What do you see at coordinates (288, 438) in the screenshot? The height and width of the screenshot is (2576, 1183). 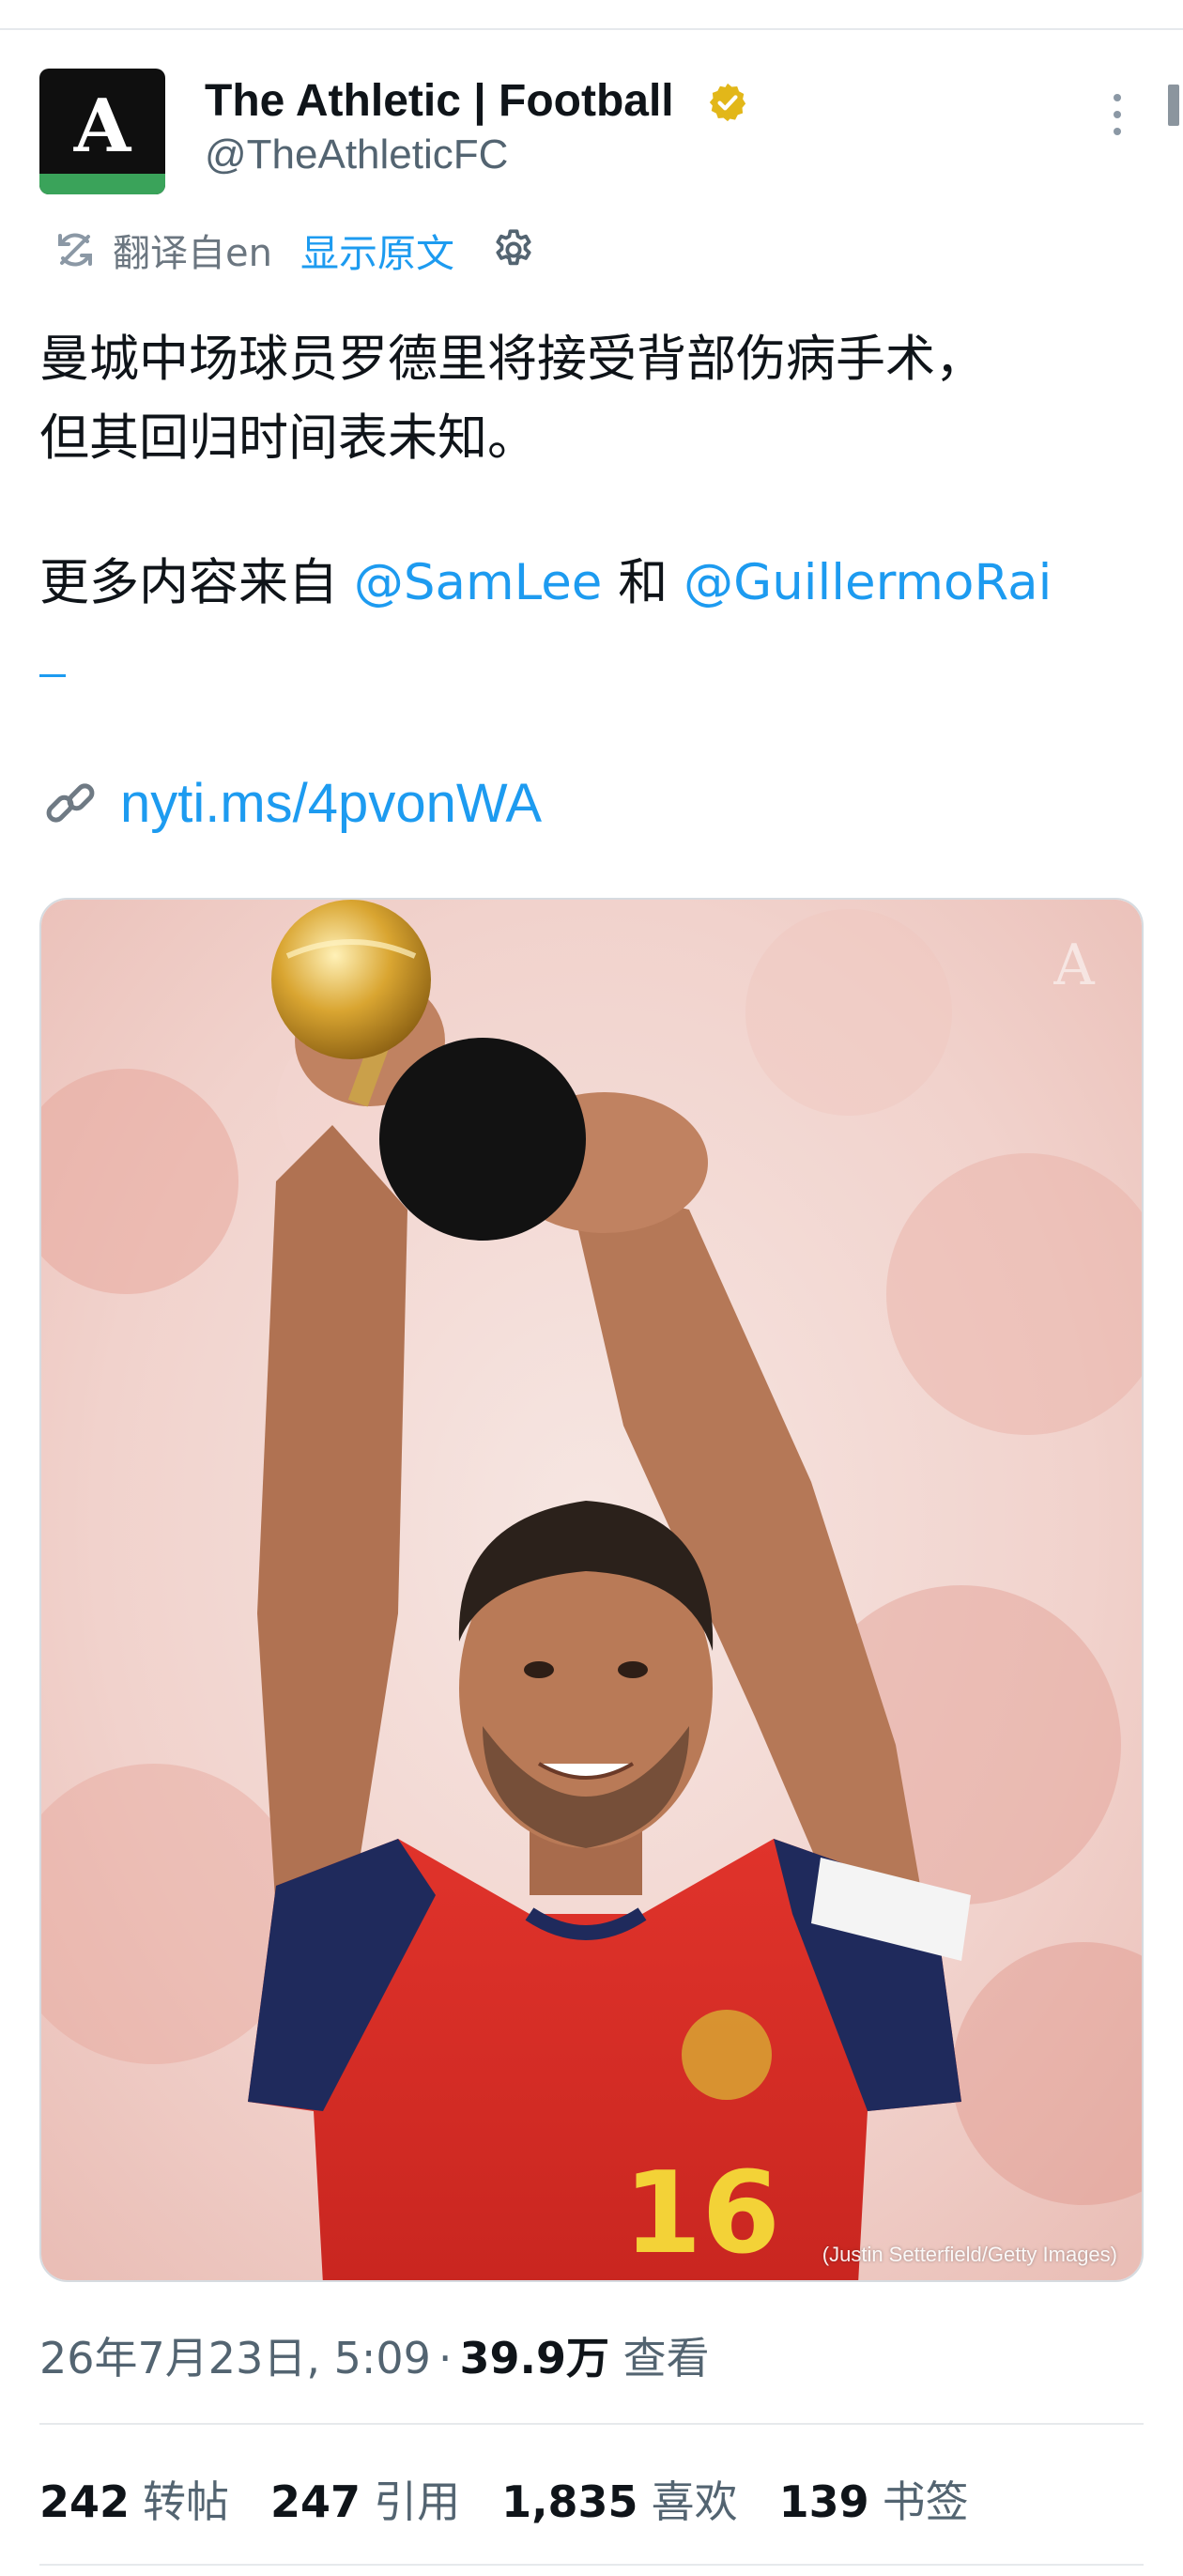 I see `tweet-text-line-2: 但其回归时间表未知。` at bounding box center [288, 438].